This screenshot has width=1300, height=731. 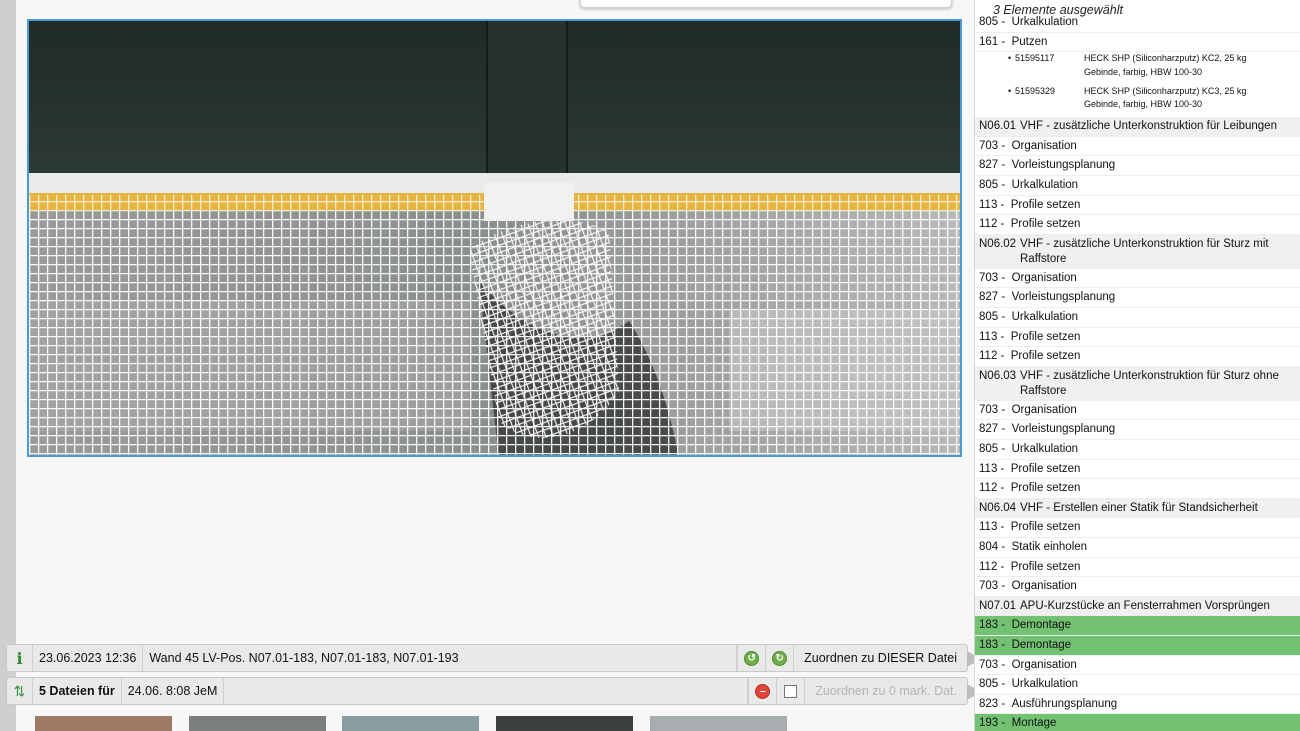 What do you see at coordinates (995, 703) in the screenshot?
I see `task-code: 823 -` at bounding box center [995, 703].